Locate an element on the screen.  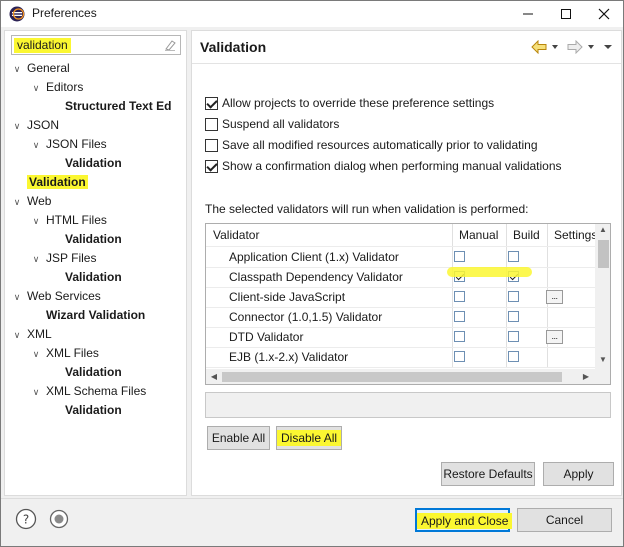
enable-all-button: Enable All is located at coordinates (238, 438).